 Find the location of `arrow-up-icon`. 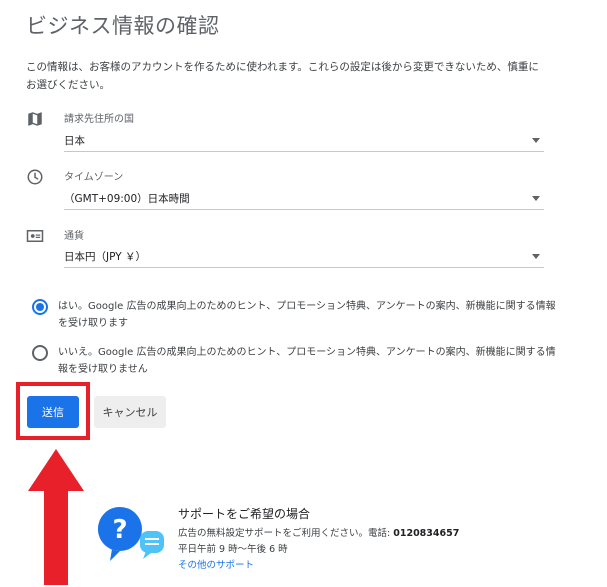

arrow-up-icon is located at coordinates (56, 517).